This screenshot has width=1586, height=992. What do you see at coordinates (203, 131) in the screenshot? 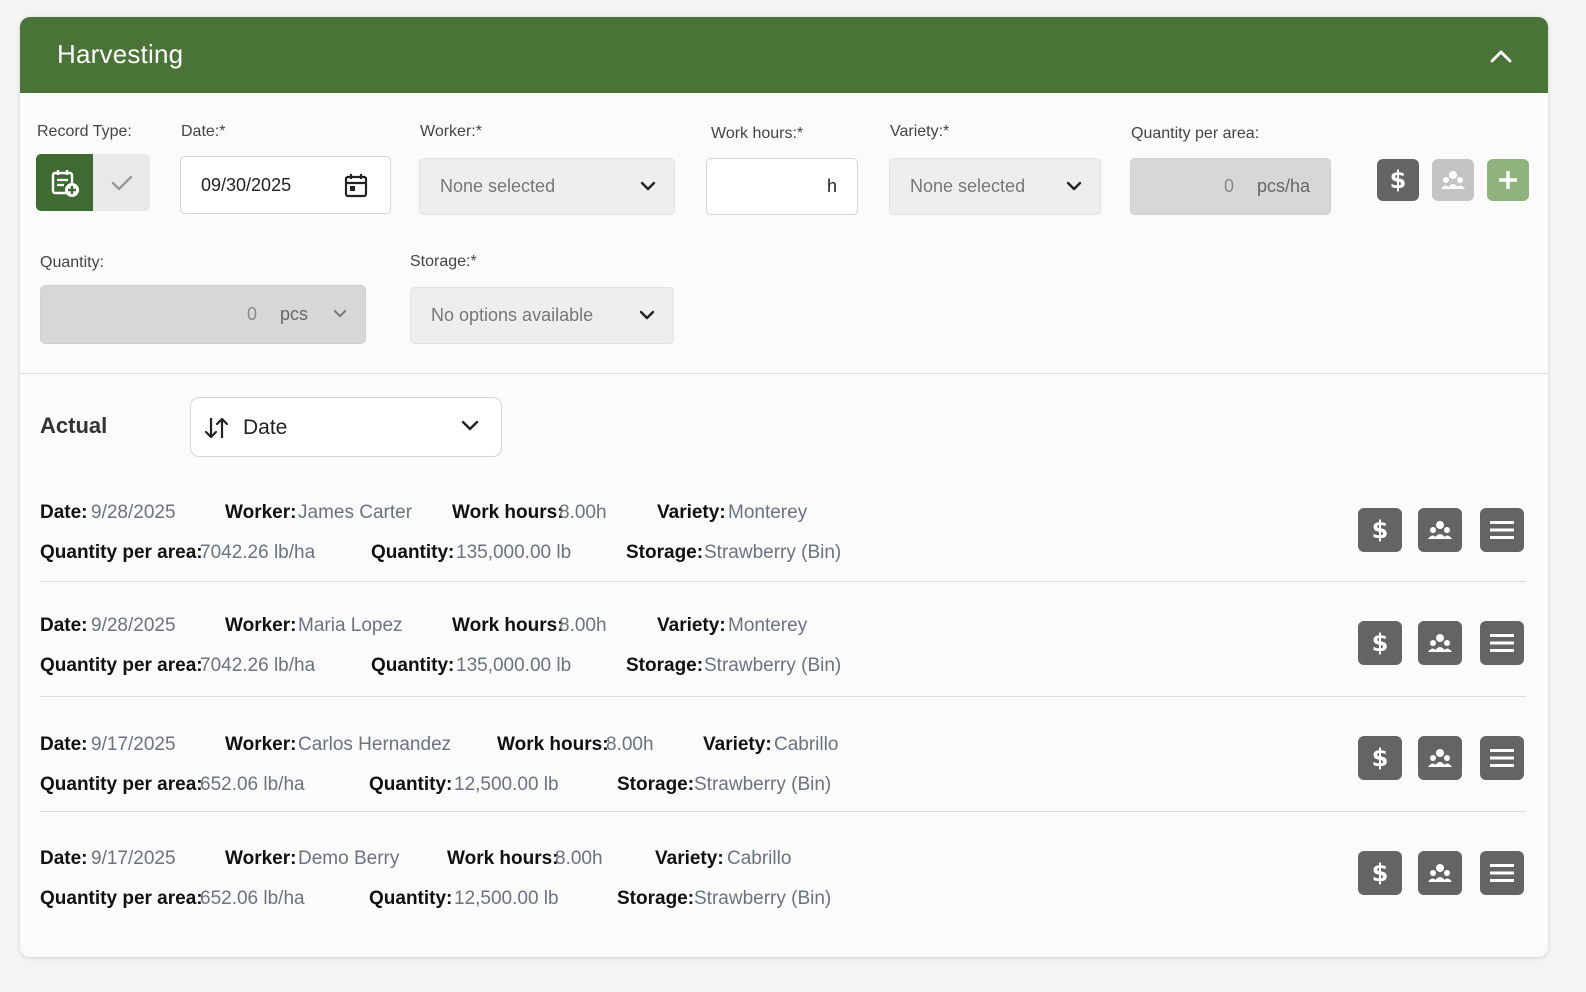
I see `date-label: Date:*` at bounding box center [203, 131].